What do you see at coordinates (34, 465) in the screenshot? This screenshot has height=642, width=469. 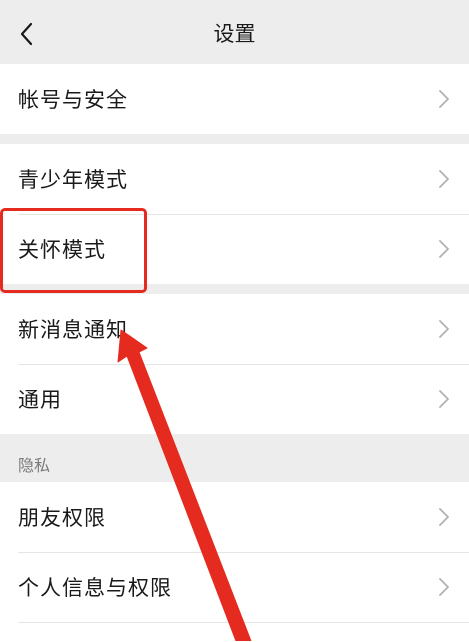 I see `section-header-privacy: 隐私` at bounding box center [34, 465].